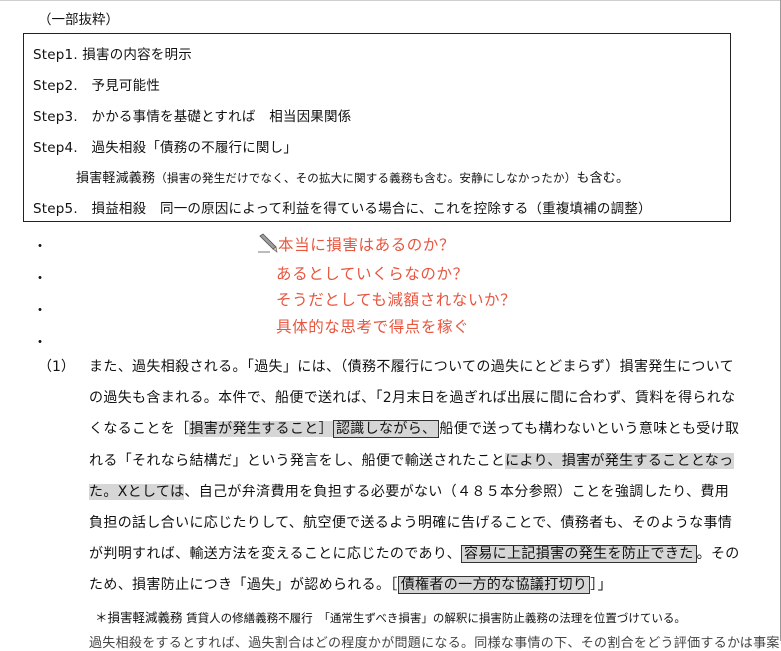 This screenshot has width=781, height=651. Describe the element at coordinates (139, 429) in the screenshot. I see `para-line-3a: くなることを［` at that location.